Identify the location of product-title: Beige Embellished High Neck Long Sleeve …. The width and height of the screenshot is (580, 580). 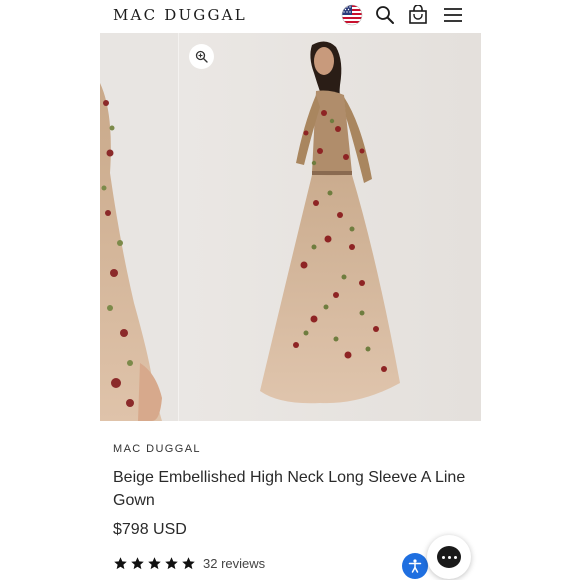
(289, 489).